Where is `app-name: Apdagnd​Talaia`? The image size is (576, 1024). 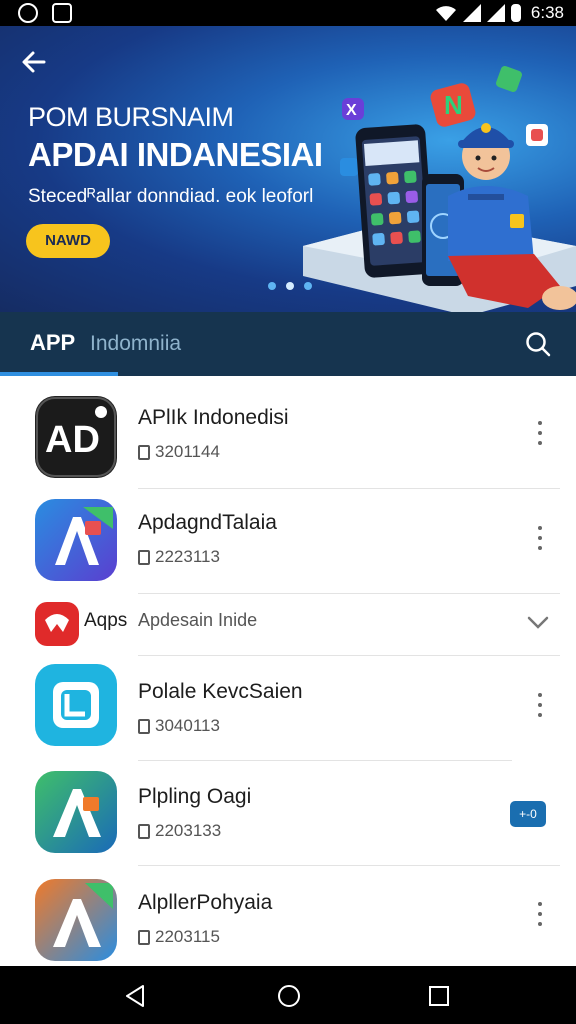 app-name: Apdagnd​Talaia is located at coordinates (207, 522).